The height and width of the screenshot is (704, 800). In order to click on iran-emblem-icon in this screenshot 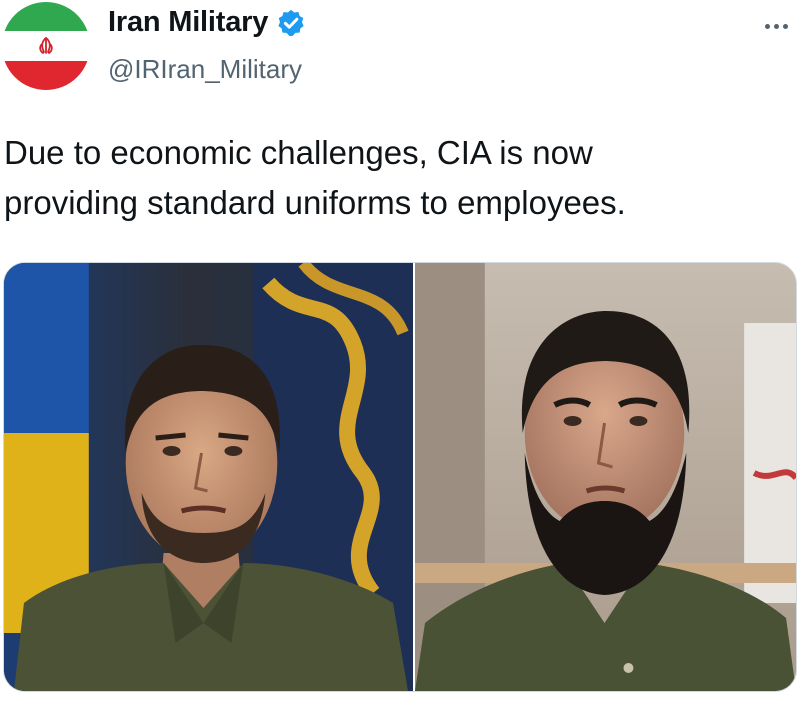, I will do `click(46, 45)`.